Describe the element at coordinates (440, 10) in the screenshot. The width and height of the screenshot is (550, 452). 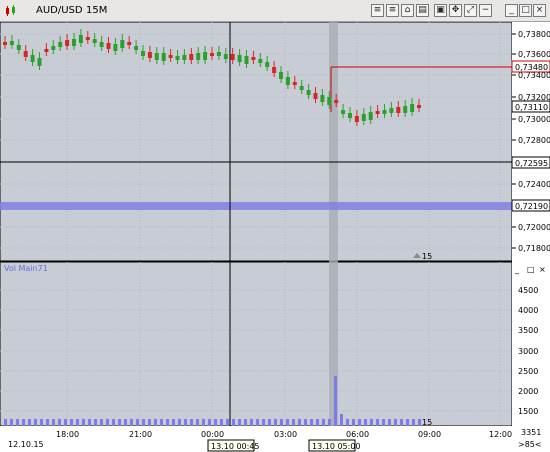
I see `window-icon: ▣` at that location.